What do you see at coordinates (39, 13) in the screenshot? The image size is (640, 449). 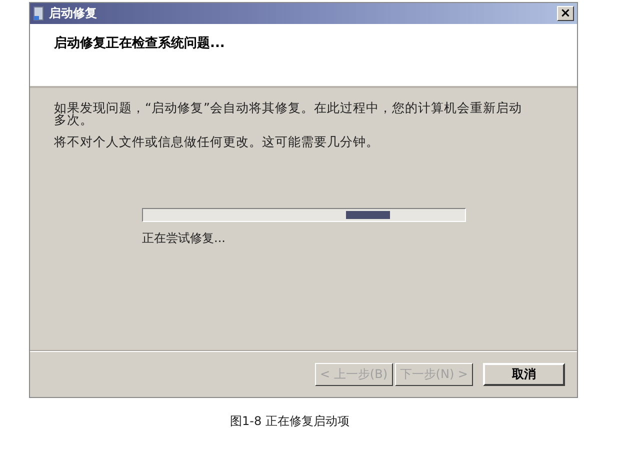 I see `app-icon` at bounding box center [39, 13].